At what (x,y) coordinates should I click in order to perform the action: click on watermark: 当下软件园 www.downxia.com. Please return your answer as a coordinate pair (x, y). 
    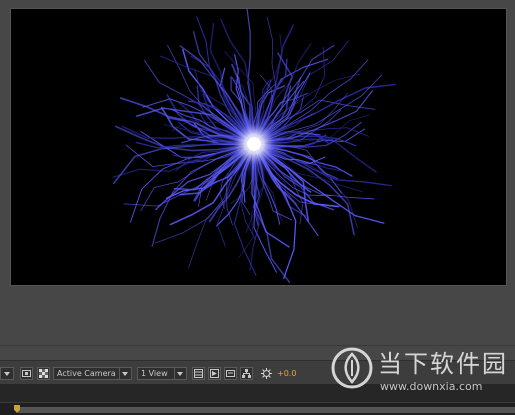
    Looking at the image, I should click on (419, 371).